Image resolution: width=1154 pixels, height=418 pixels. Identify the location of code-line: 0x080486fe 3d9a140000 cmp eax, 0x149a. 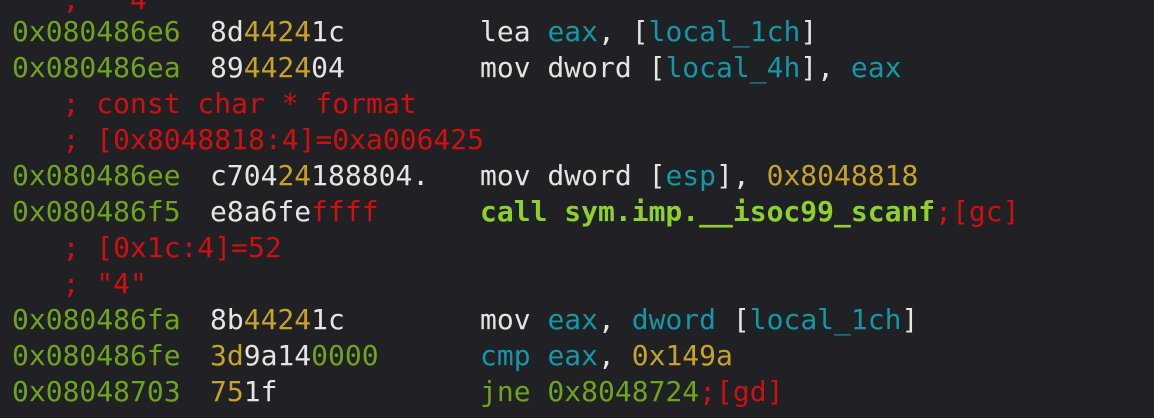
(372, 356).